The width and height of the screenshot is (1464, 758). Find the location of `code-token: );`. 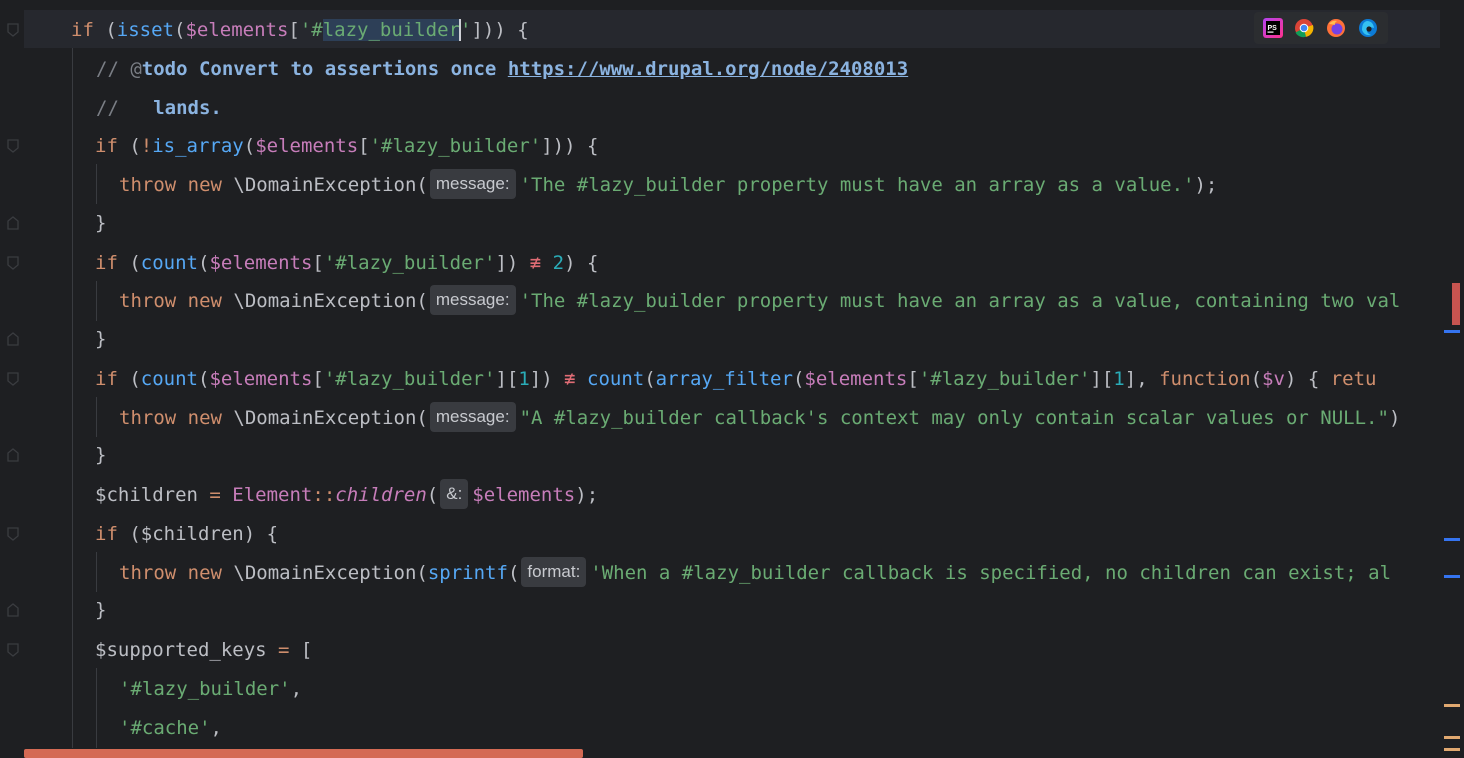

code-token: ); is located at coordinates (1206, 185).